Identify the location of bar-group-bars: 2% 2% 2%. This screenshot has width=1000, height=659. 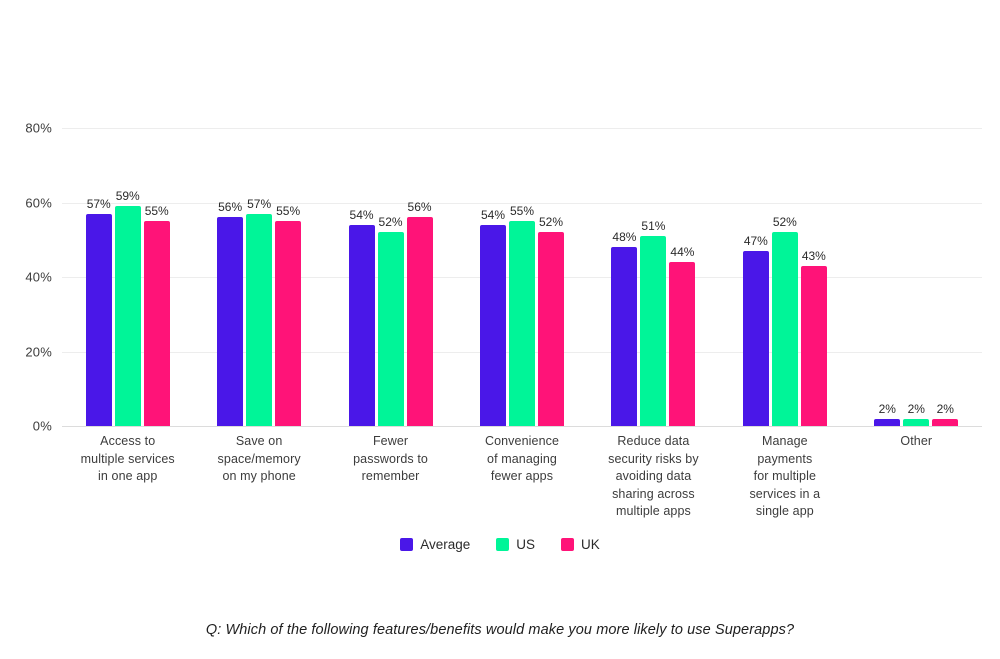
(916, 277).